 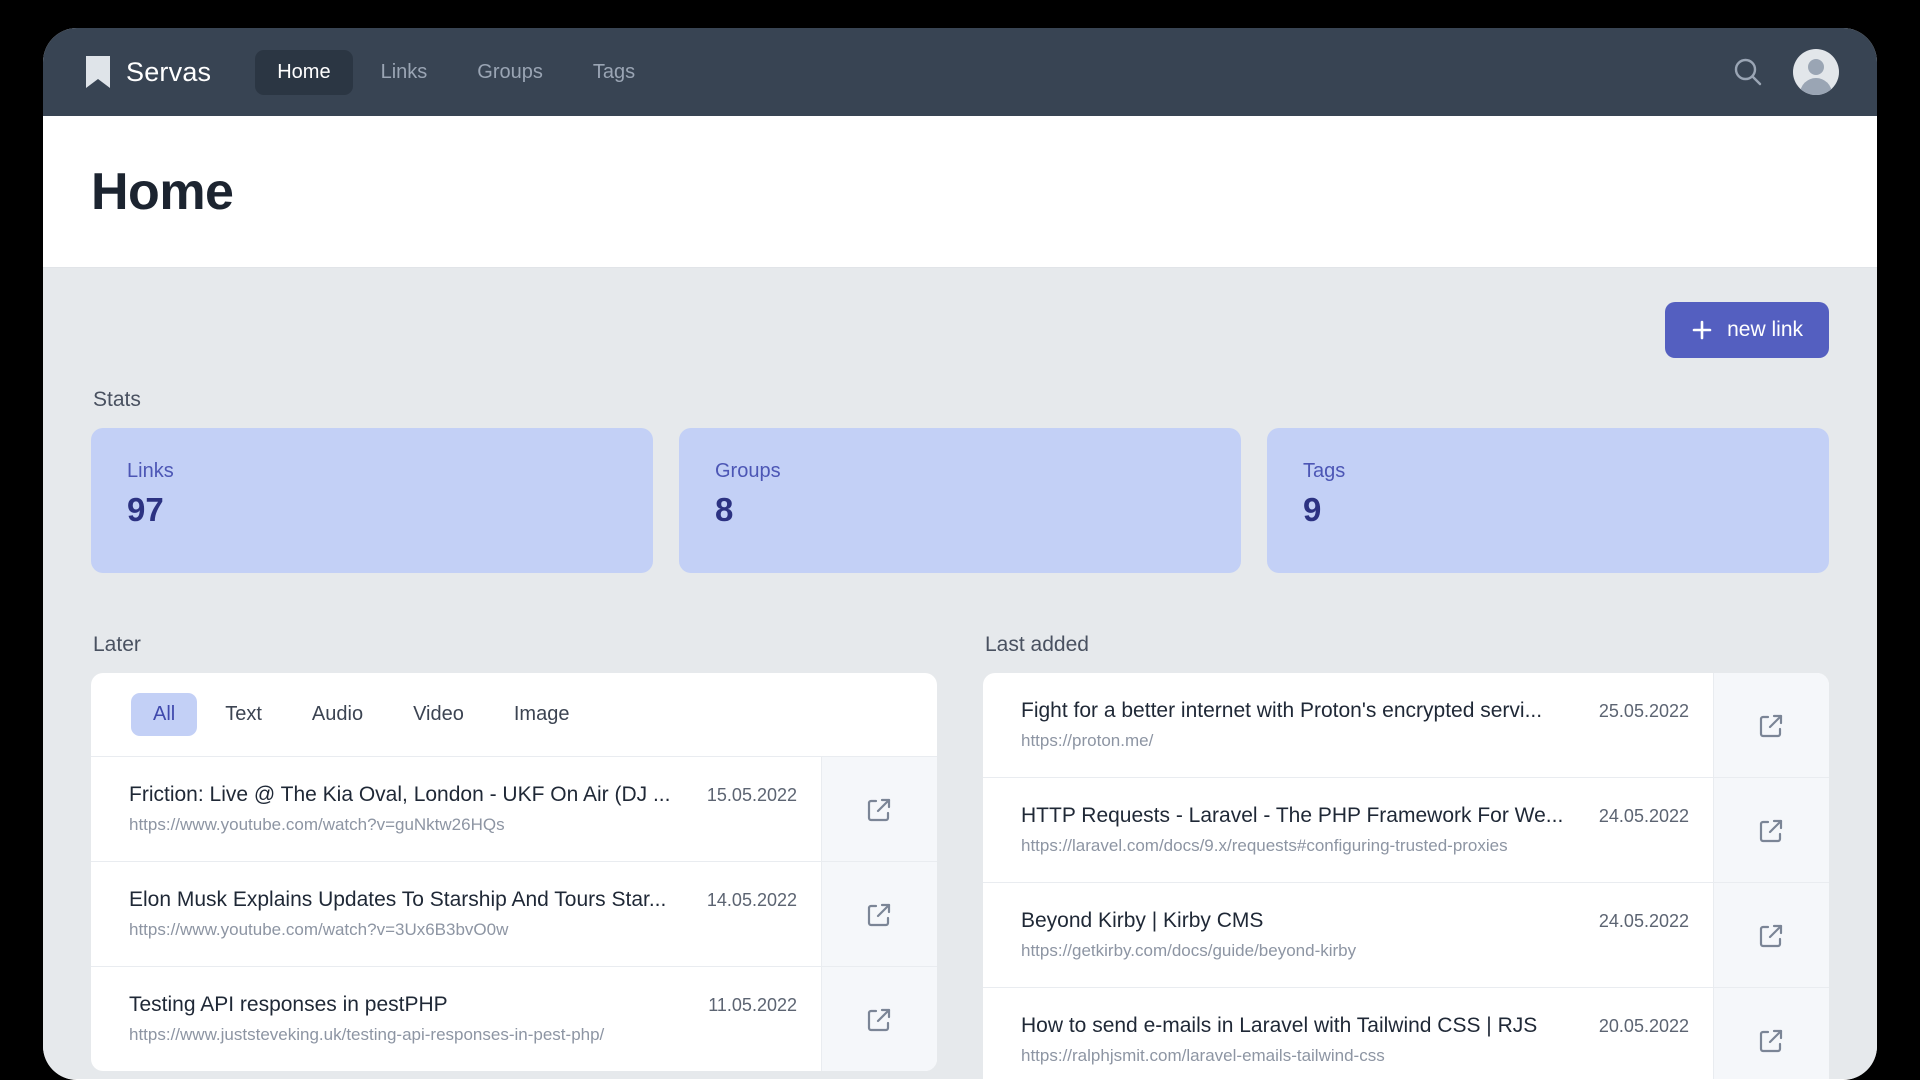 I want to click on new-link-button: new link, so click(x=1747, y=330).